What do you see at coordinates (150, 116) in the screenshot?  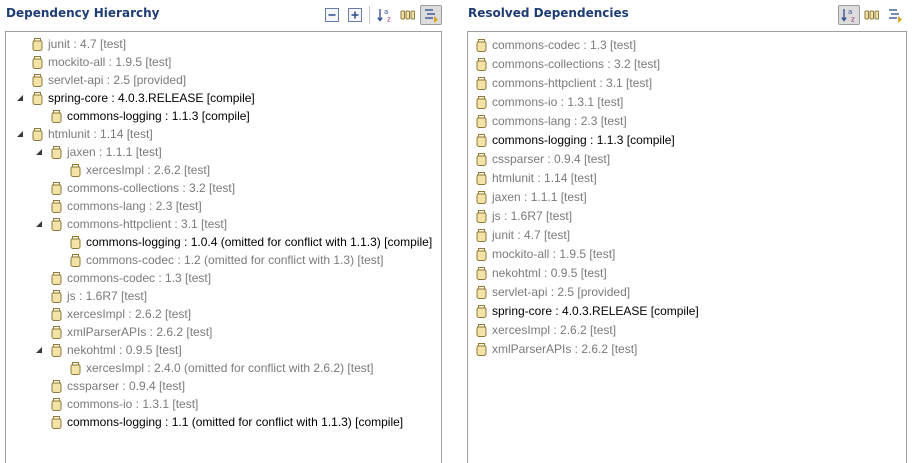 I see `hierarchy-tree-item: commons-logging : 1.1.3 [compile]` at bounding box center [150, 116].